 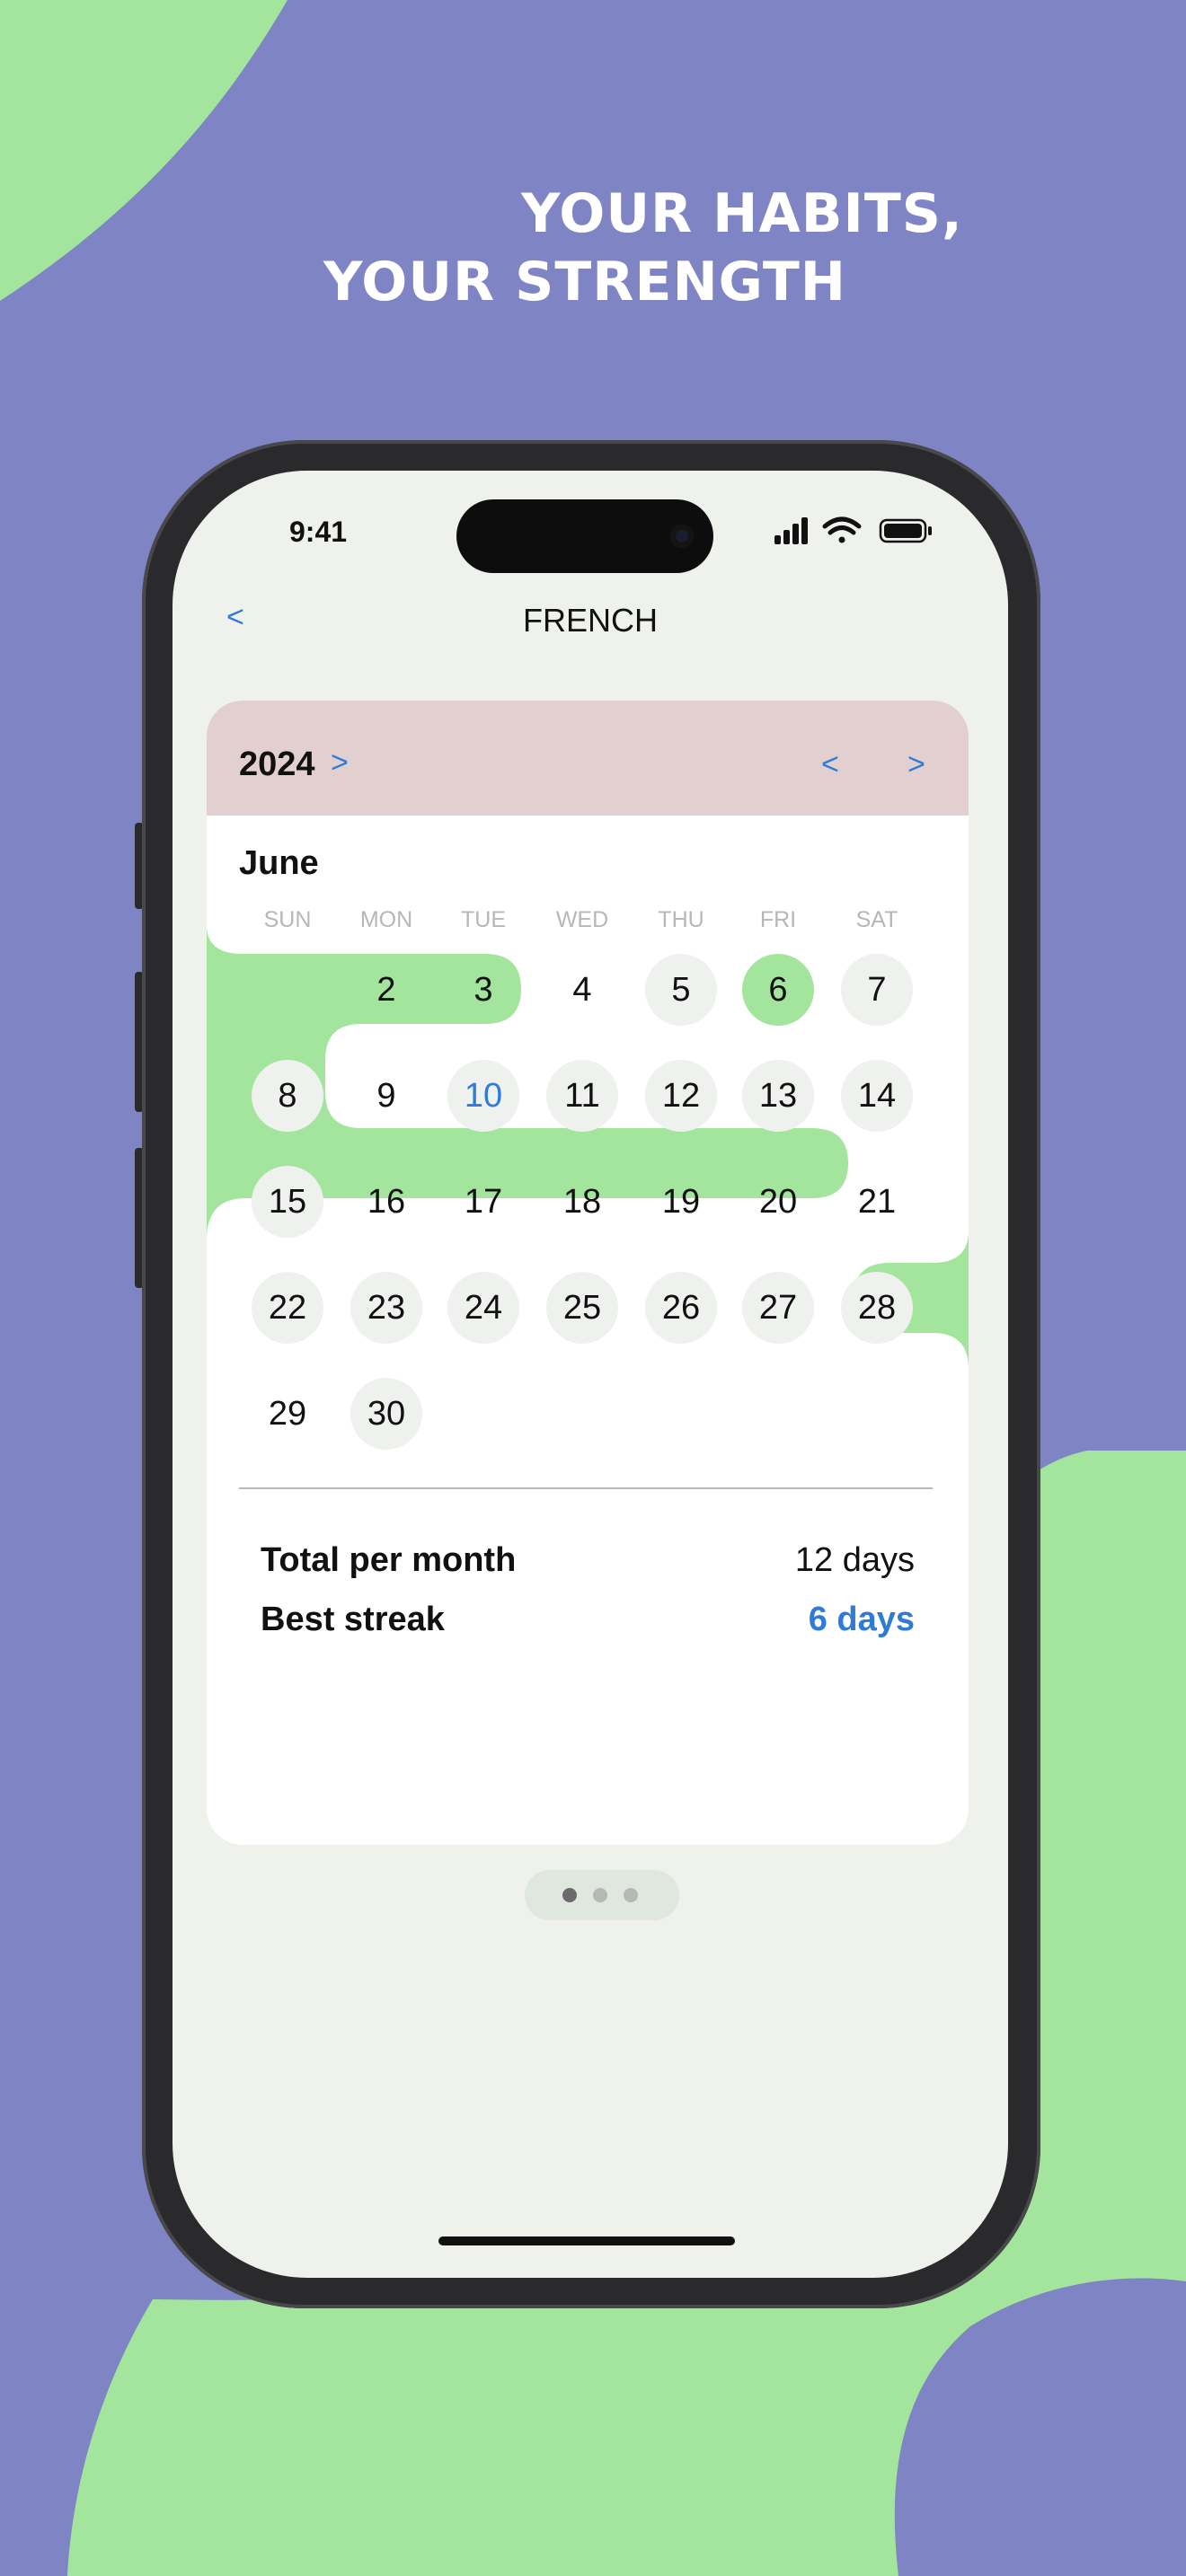 What do you see at coordinates (582, 1096) in the screenshot?
I see `calendar-day: 11` at bounding box center [582, 1096].